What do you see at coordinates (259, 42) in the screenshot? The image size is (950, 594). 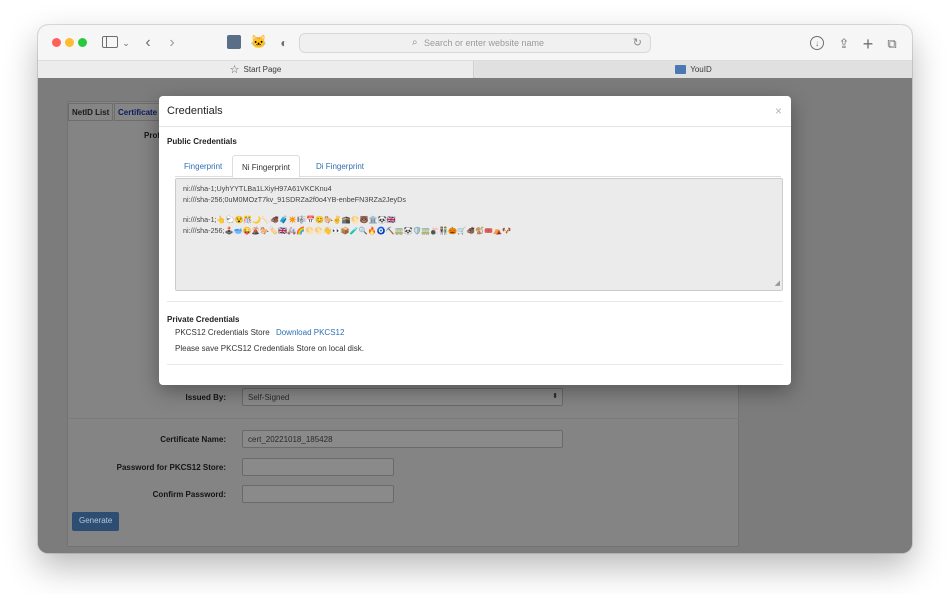 I see `extension-cat-icon: 🐱` at bounding box center [259, 42].